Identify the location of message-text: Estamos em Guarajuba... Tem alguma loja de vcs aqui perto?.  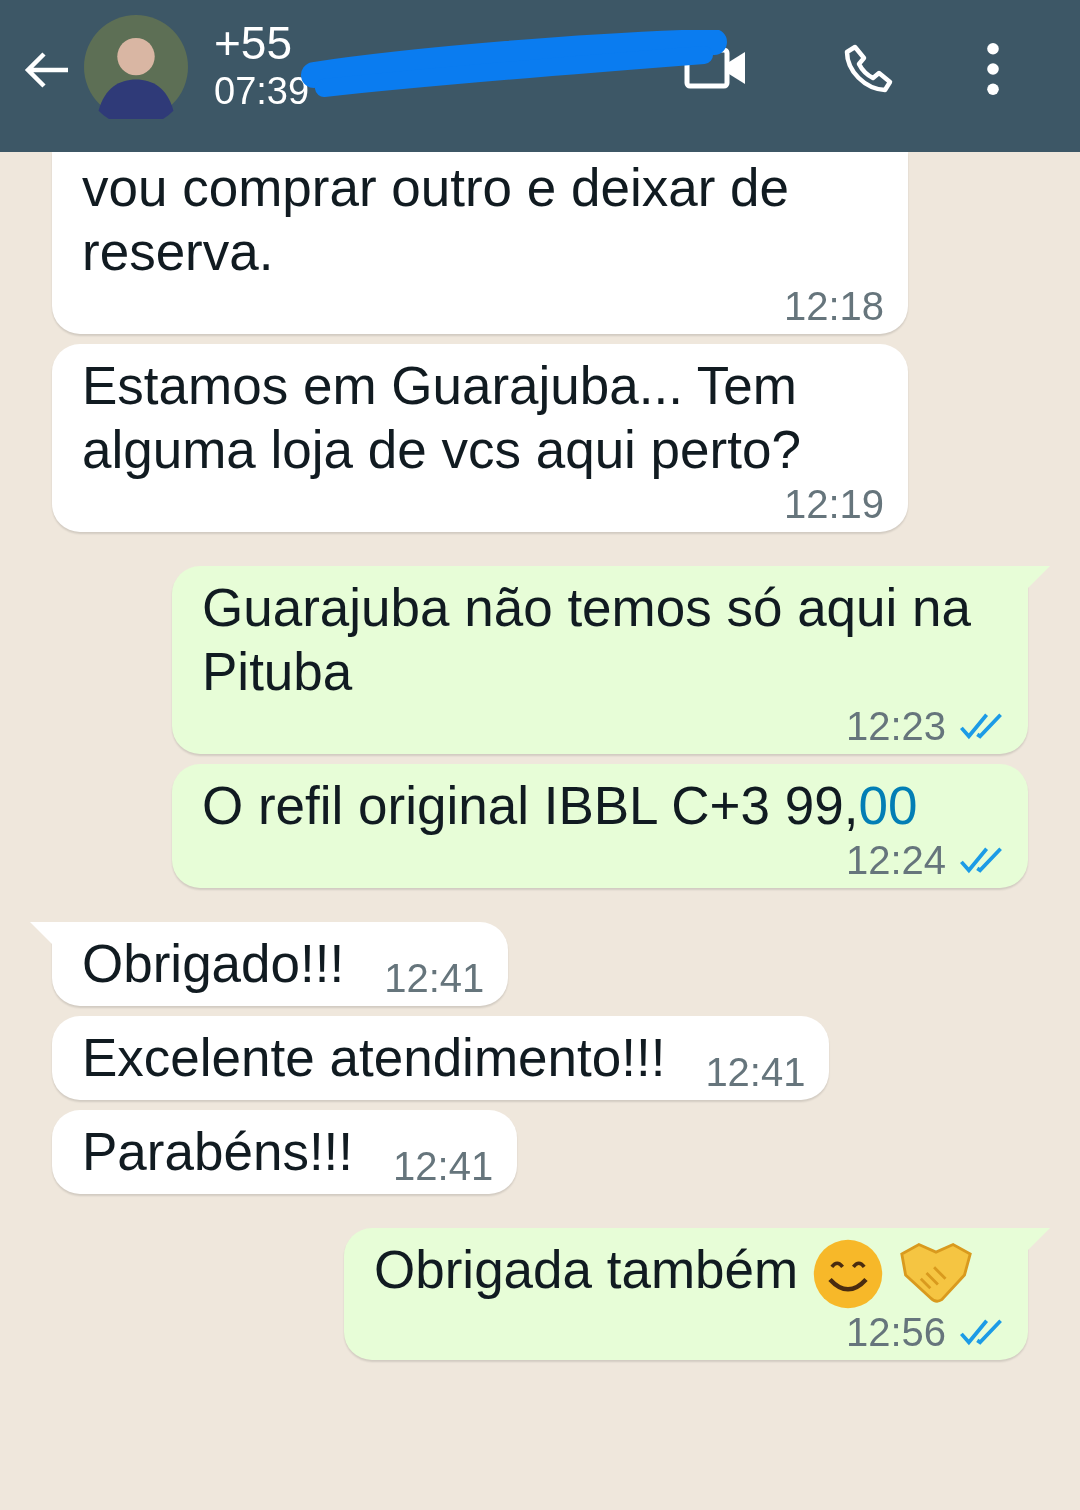
(441, 417).